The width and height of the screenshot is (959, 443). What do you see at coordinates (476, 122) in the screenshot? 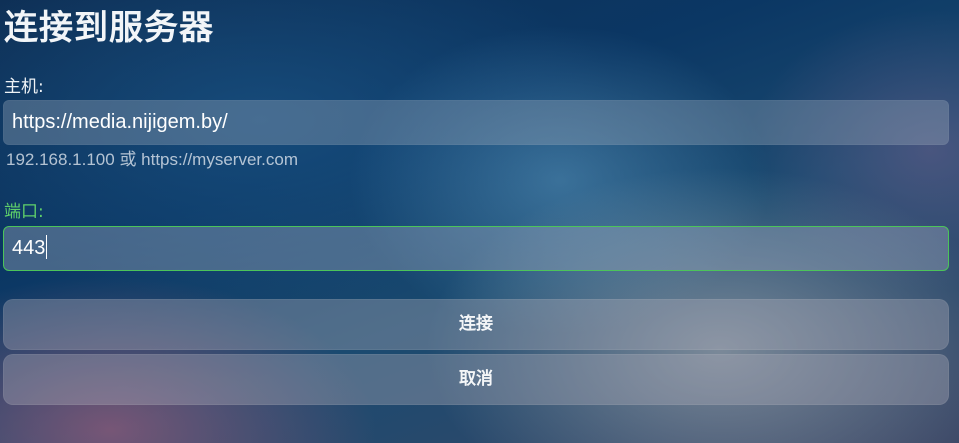
I see `host-input: https://media.nijigem.by/` at bounding box center [476, 122].